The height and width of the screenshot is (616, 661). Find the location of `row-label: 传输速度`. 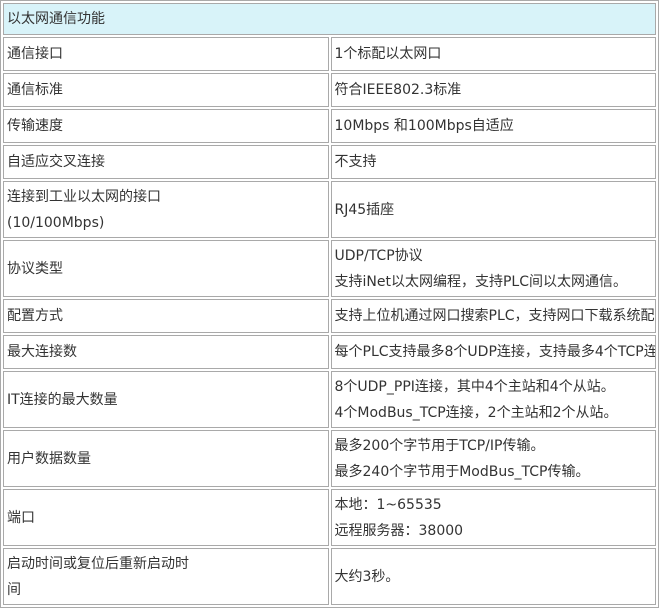

row-label: 传输速度 is located at coordinates (166, 126).